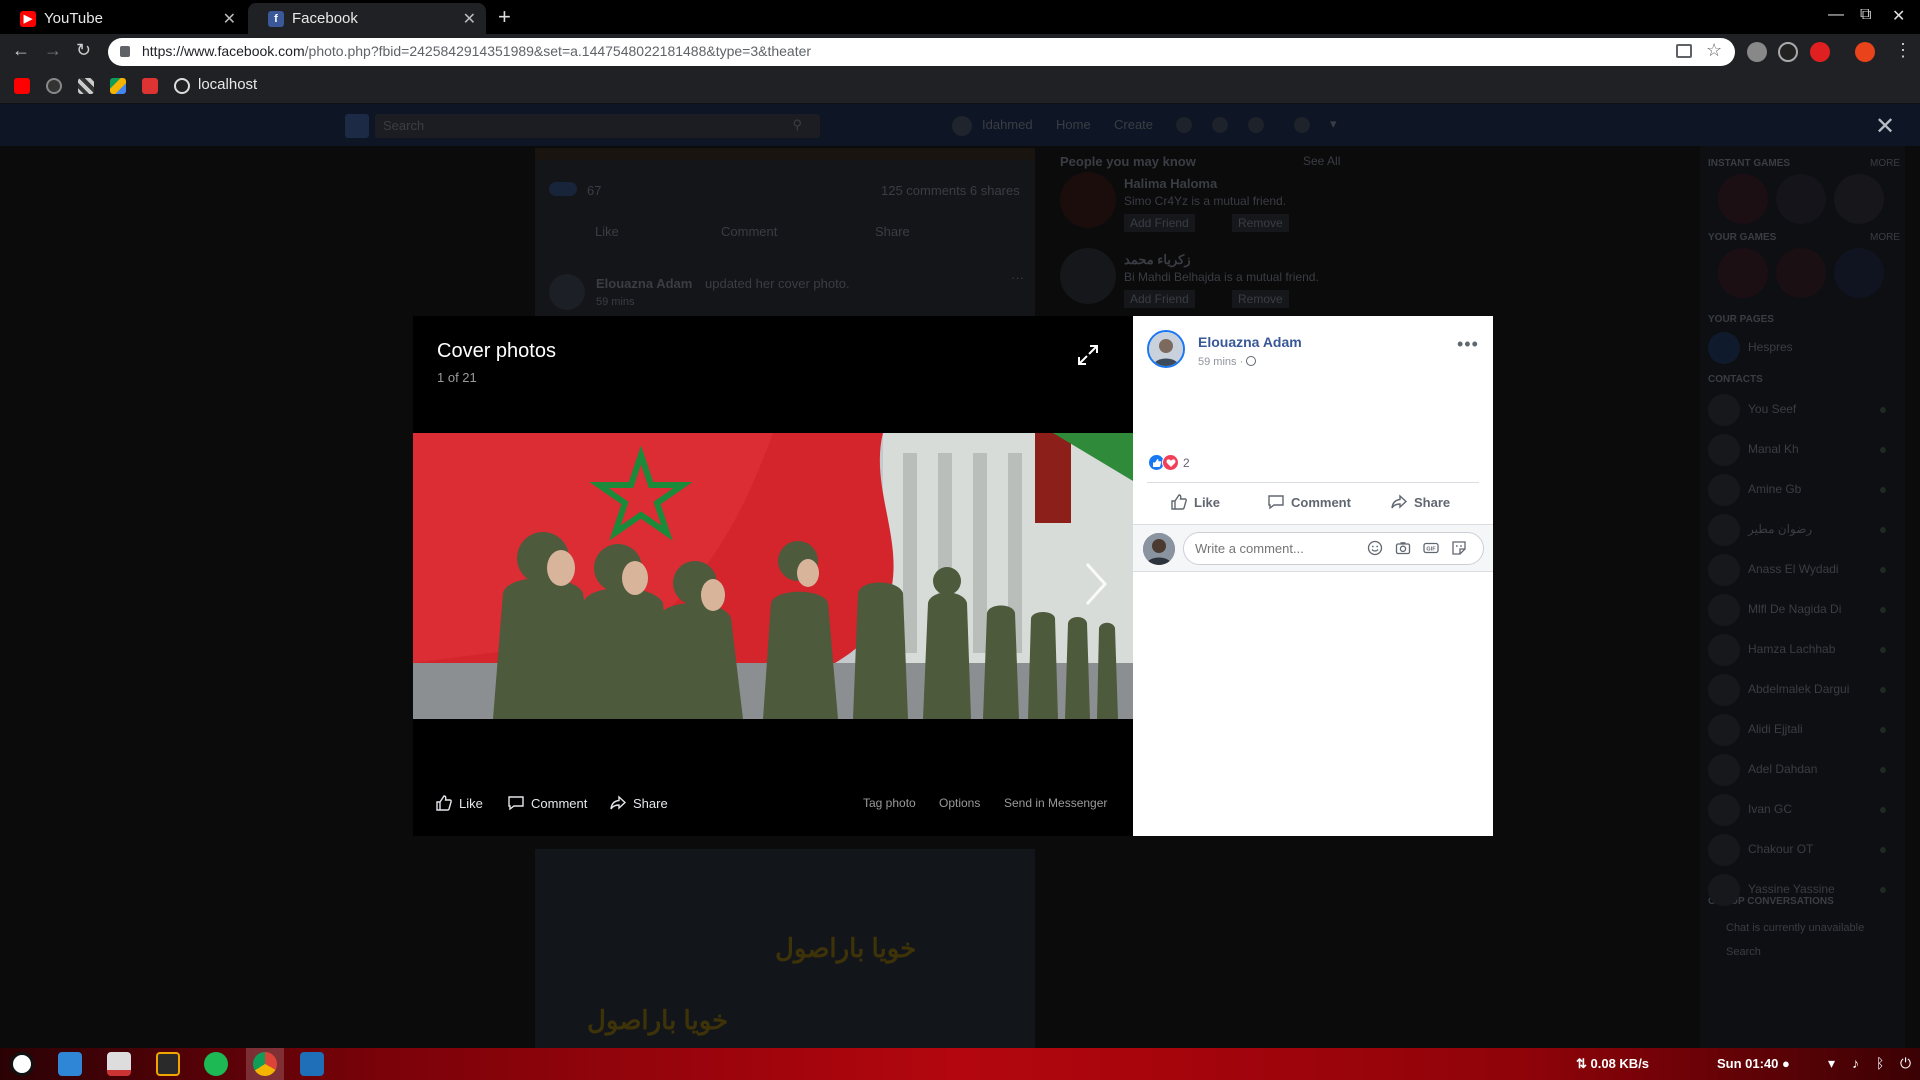 The image size is (1920, 1080). What do you see at coordinates (54, 86) in the screenshot?
I see `github-bookmark-icon` at bounding box center [54, 86].